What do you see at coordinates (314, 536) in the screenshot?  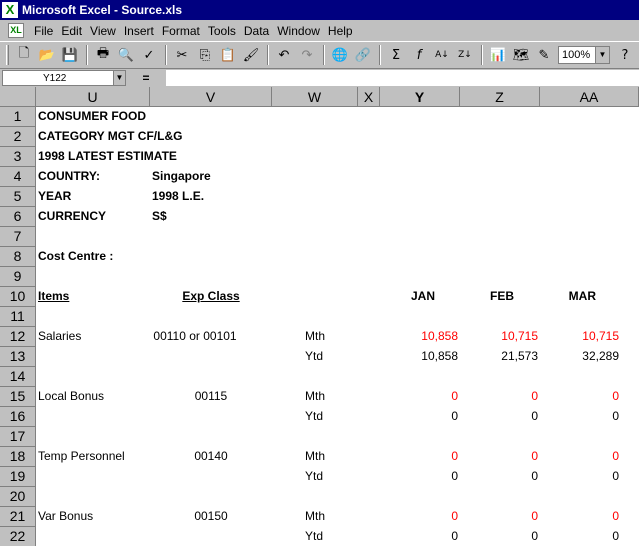 I see `cell-w22: Ytd` at bounding box center [314, 536].